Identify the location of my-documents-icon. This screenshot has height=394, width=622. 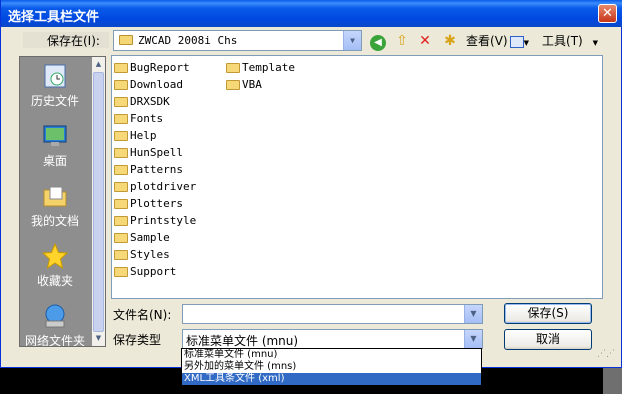
(55, 196).